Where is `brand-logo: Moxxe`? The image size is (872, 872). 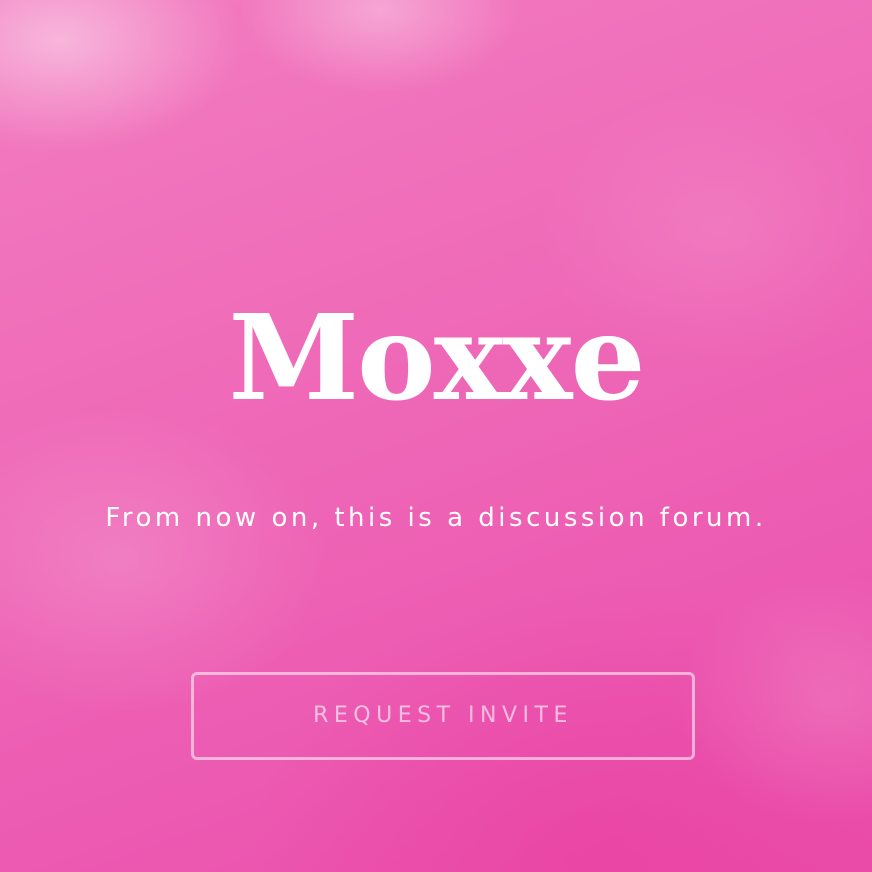 brand-logo: Moxxe is located at coordinates (436, 357).